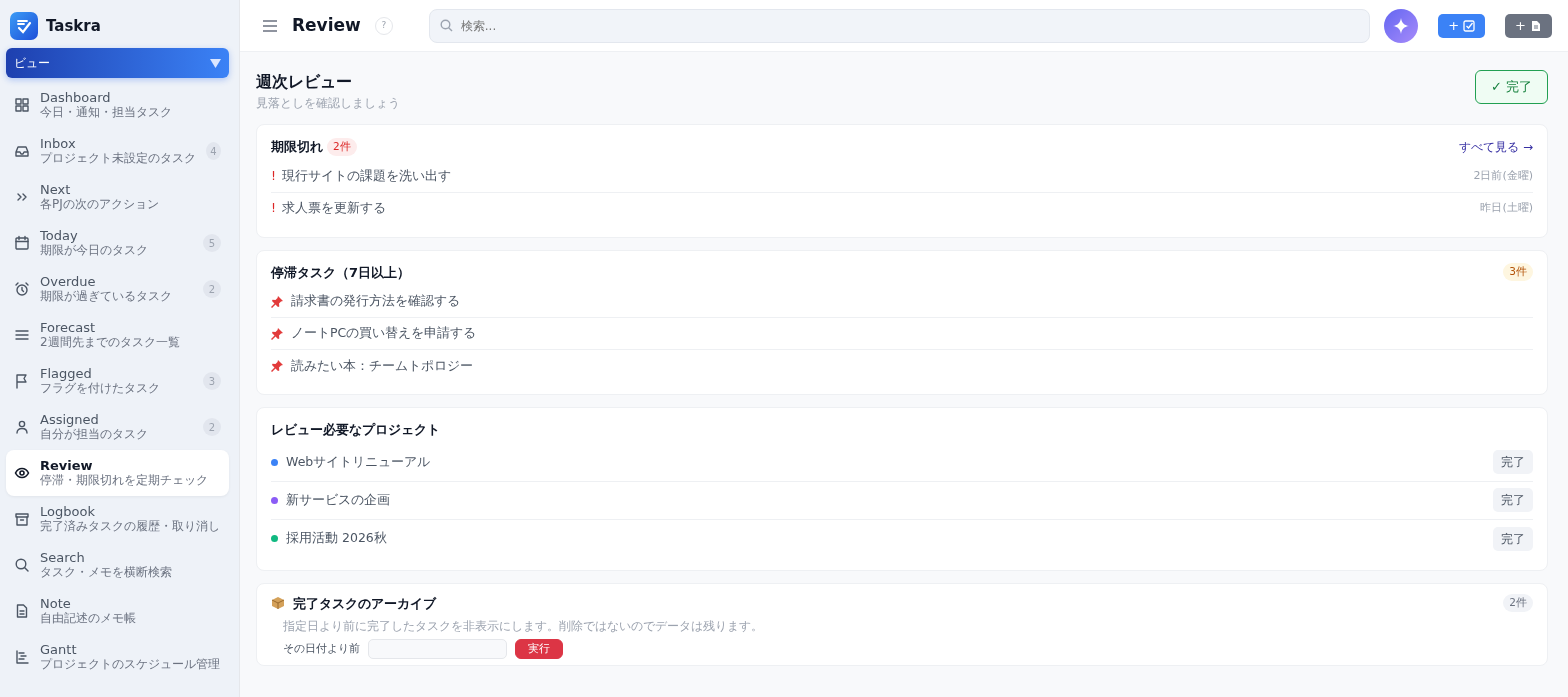 This screenshot has height=697, width=1568. What do you see at coordinates (63, 557) in the screenshot?
I see `item-title: Search` at bounding box center [63, 557].